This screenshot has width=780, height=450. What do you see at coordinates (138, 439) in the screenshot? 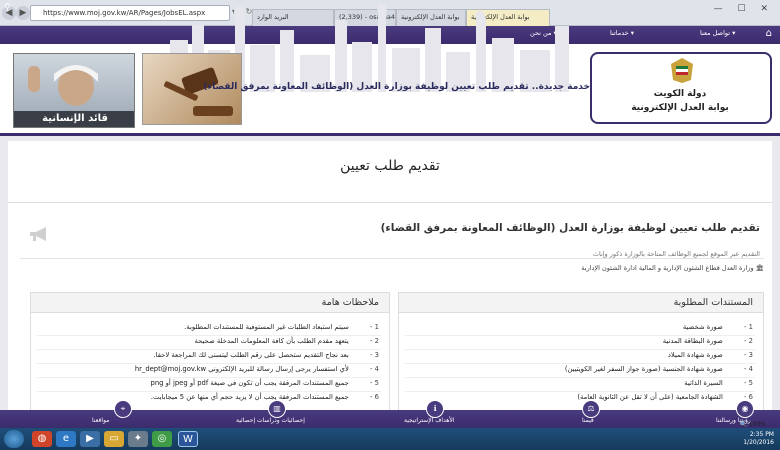
I see `app-icon: ✦` at bounding box center [138, 439].